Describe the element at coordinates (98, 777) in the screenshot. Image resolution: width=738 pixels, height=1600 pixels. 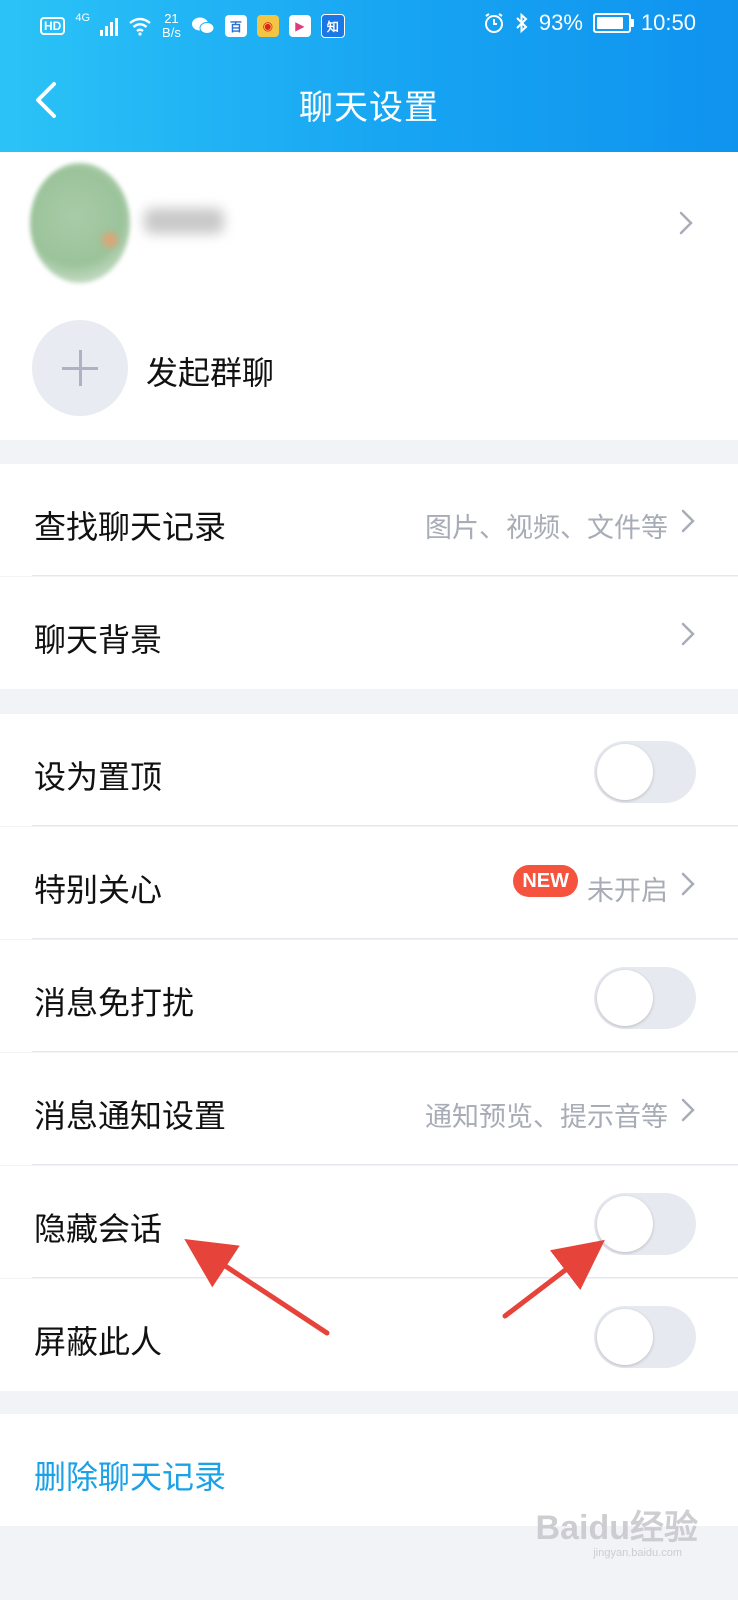
I see `pin-top-label: 设为置顶` at that location.